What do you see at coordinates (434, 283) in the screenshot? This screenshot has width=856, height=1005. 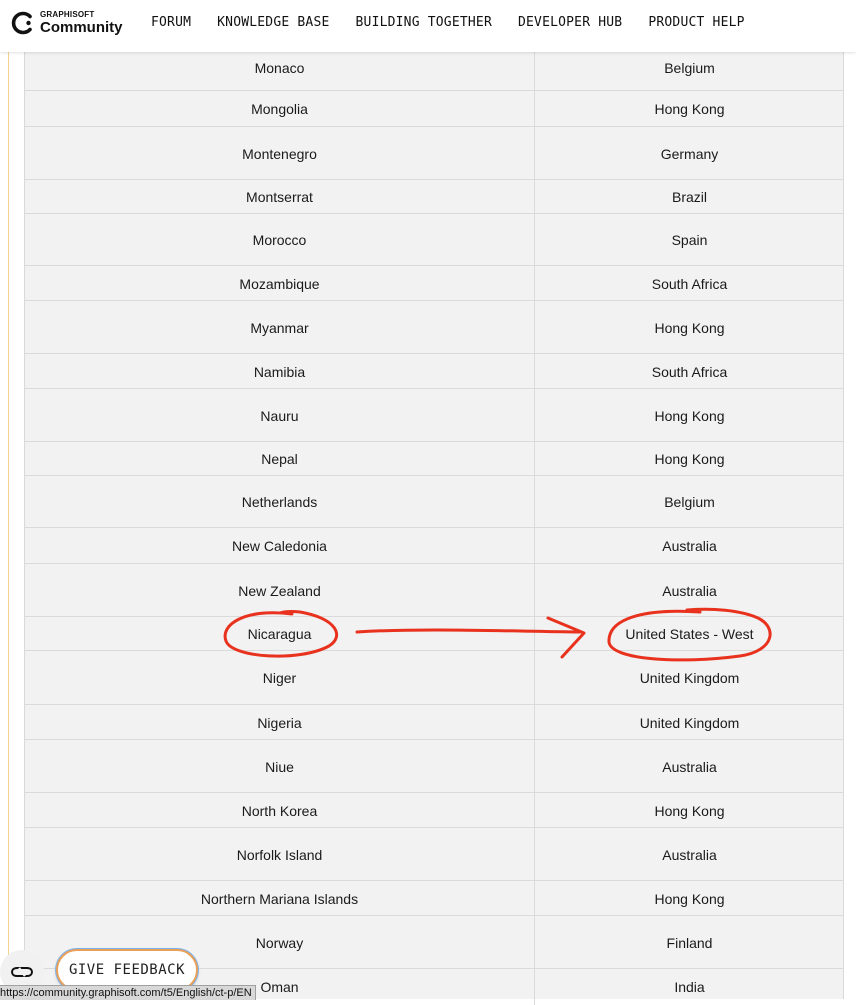 I see `table-row: Mozambique South Africa` at bounding box center [434, 283].